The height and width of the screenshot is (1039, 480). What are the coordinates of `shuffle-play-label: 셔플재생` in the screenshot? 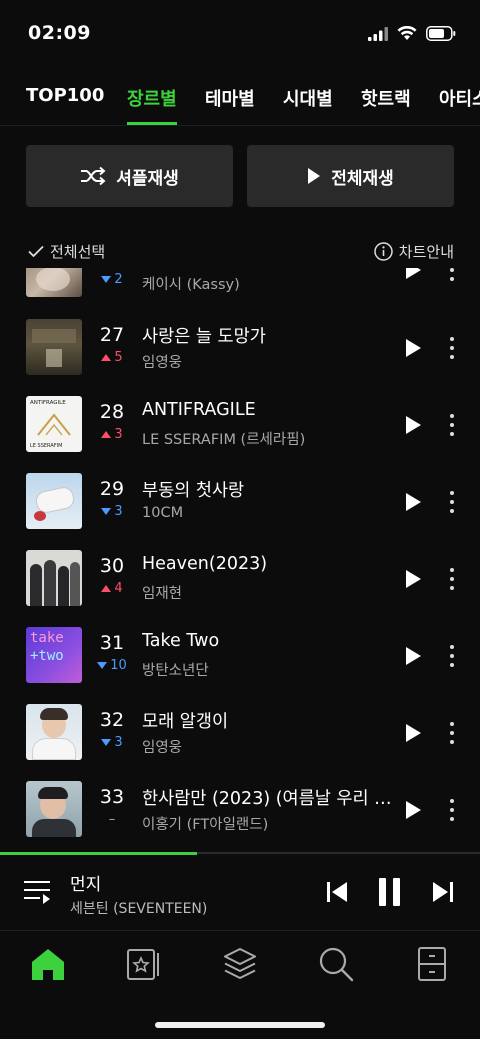 It's located at (147, 178).